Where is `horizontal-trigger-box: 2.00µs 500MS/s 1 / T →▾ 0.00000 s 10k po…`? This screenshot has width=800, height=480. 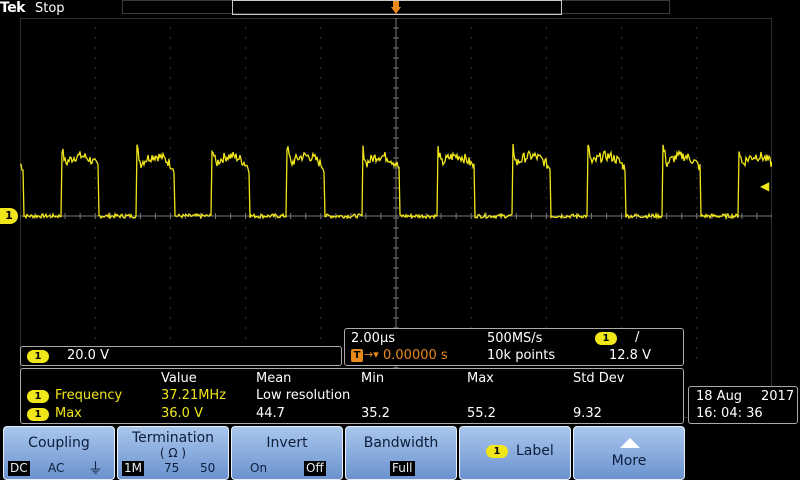
horizontal-trigger-box: 2.00µs 500MS/s 1 / T →▾ 0.00000 s 10k po… is located at coordinates (514, 347).